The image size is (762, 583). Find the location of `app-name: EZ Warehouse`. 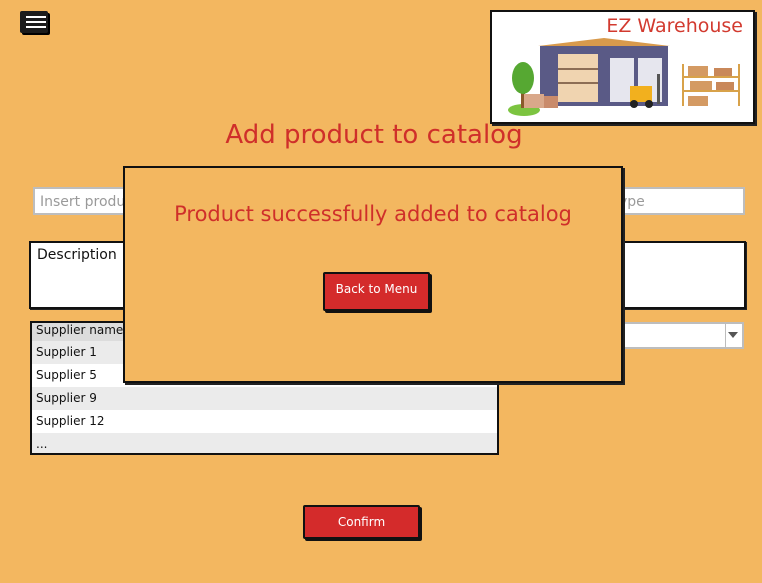

app-name: EZ Warehouse is located at coordinates (674, 26).